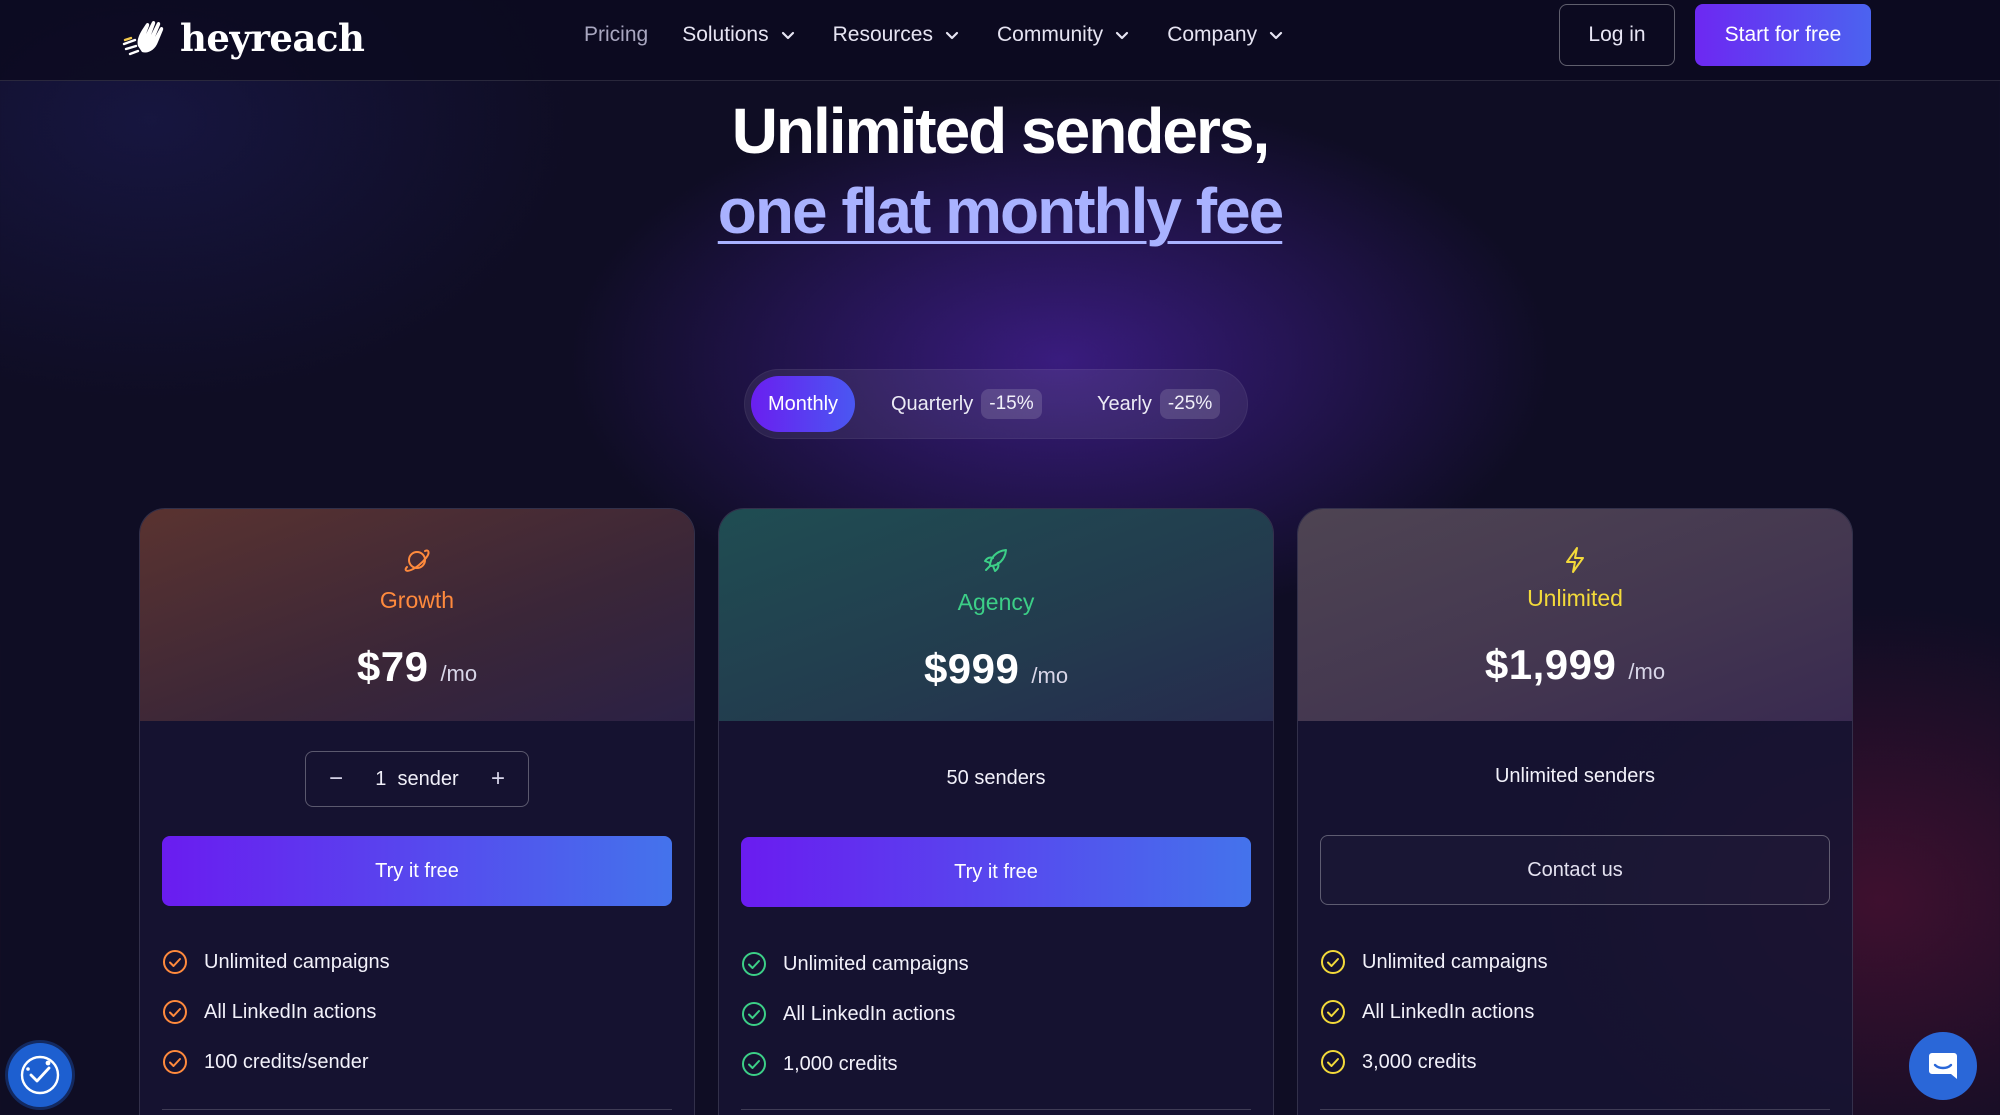 This screenshot has width=2000, height=1115. Describe the element at coordinates (336, 779) in the screenshot. I see `decrement-button: −` at that location.